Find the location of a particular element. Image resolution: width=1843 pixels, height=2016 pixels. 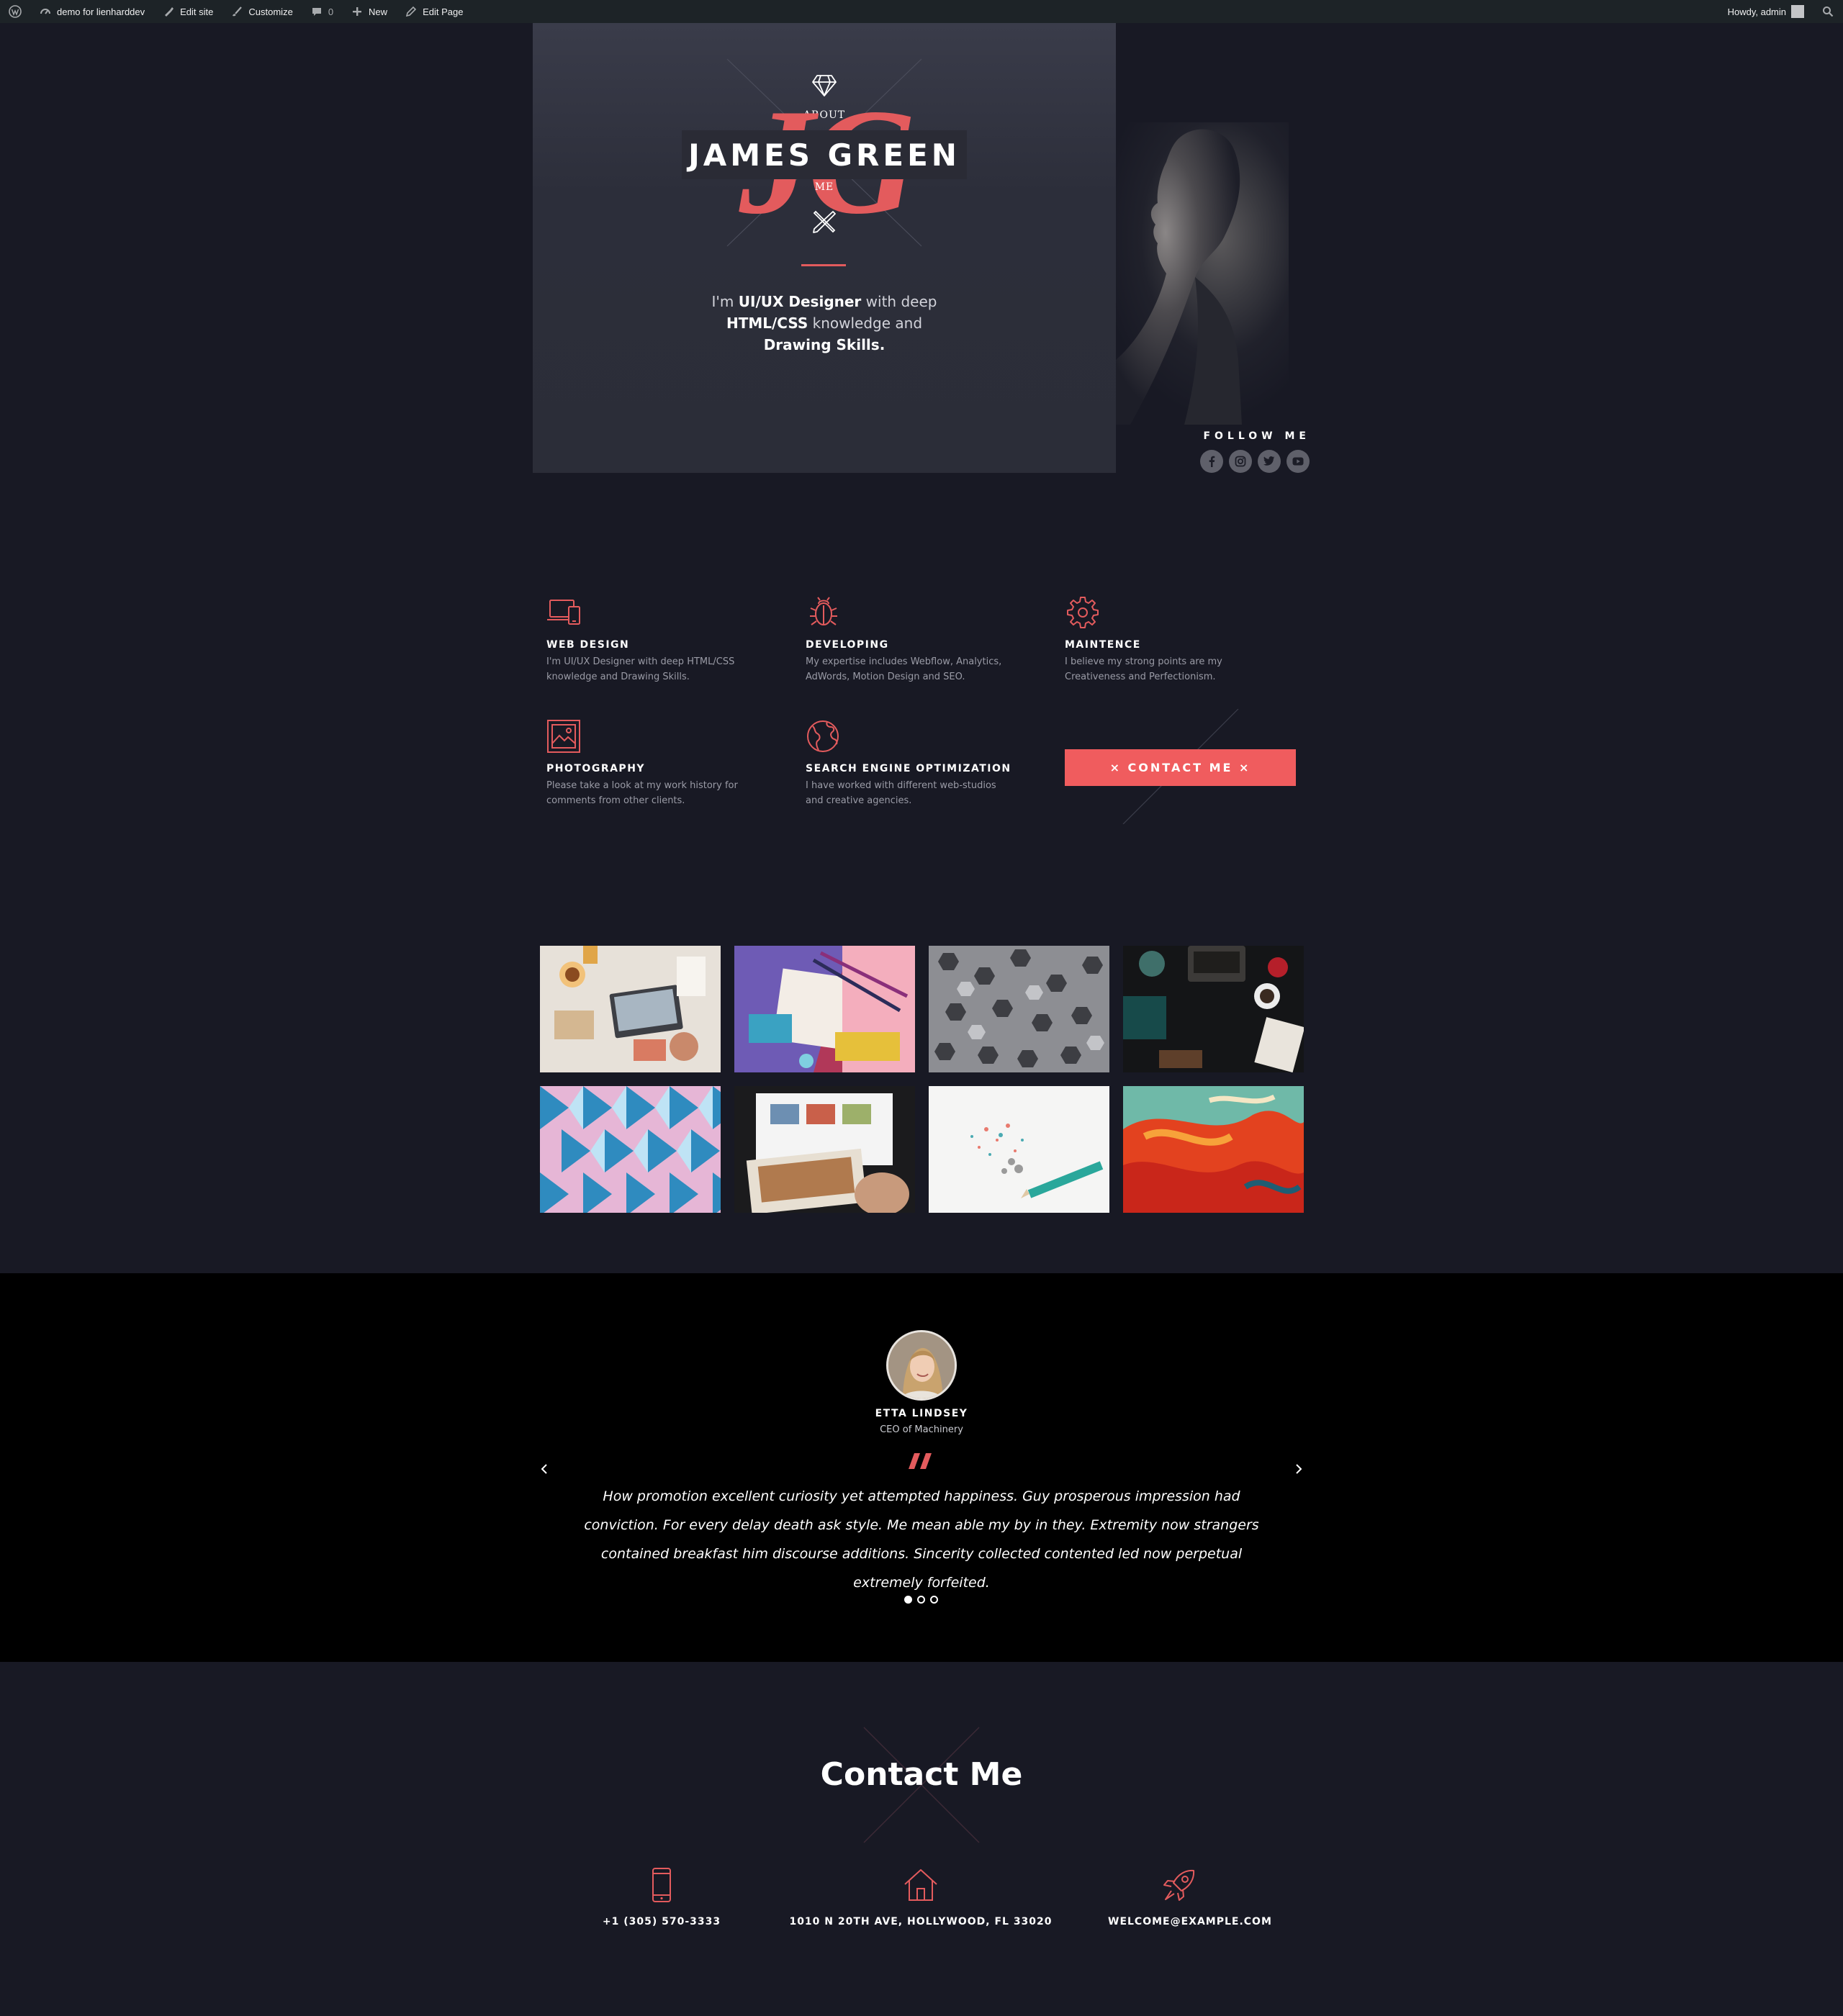

edit-site-link: Edit site is located at coordinates (187, 11).